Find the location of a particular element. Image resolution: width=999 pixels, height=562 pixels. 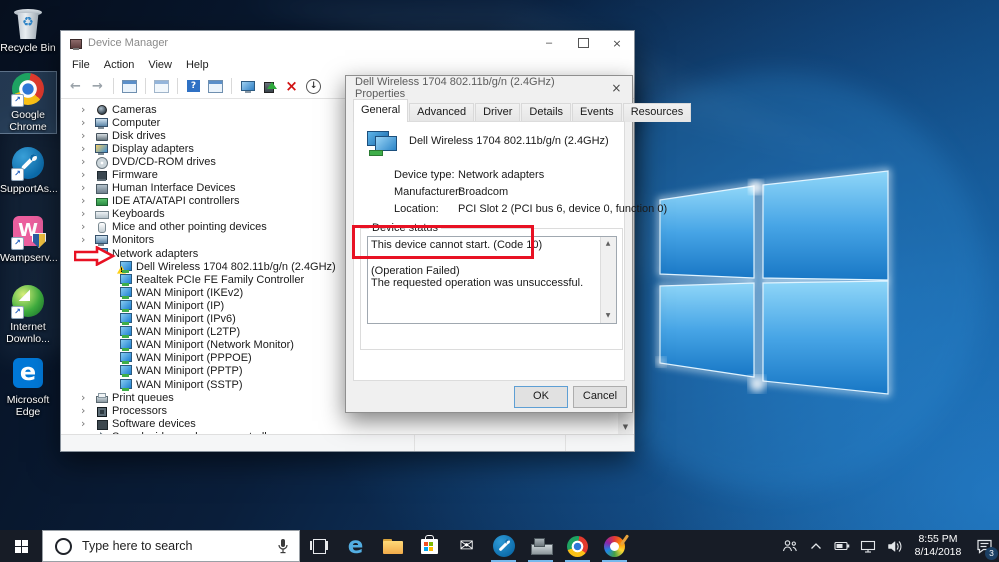

close-button: × is located at coordinates (617, 43).